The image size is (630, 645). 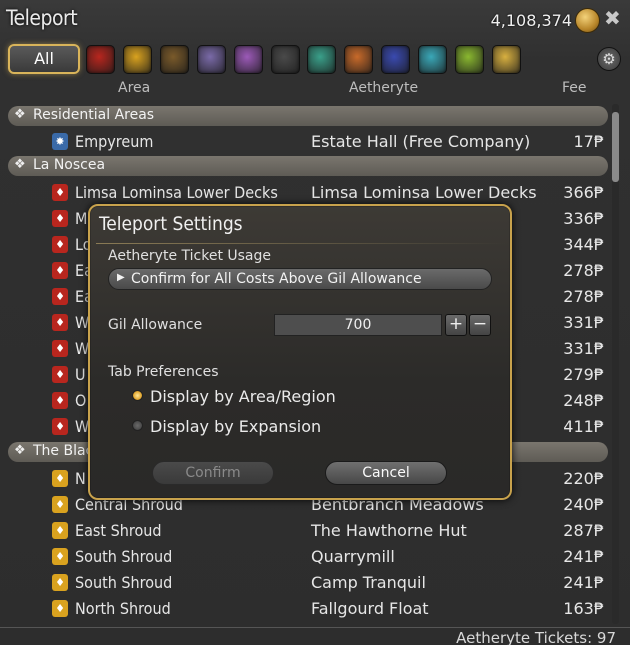 I want to click on title-divider, so click(x=301, y=243).